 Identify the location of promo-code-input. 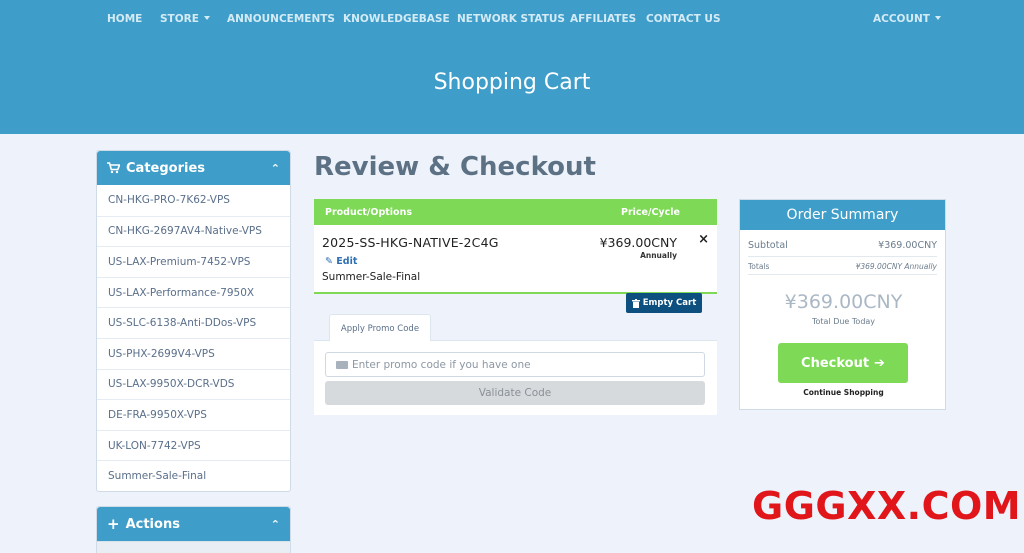
(522, 365).